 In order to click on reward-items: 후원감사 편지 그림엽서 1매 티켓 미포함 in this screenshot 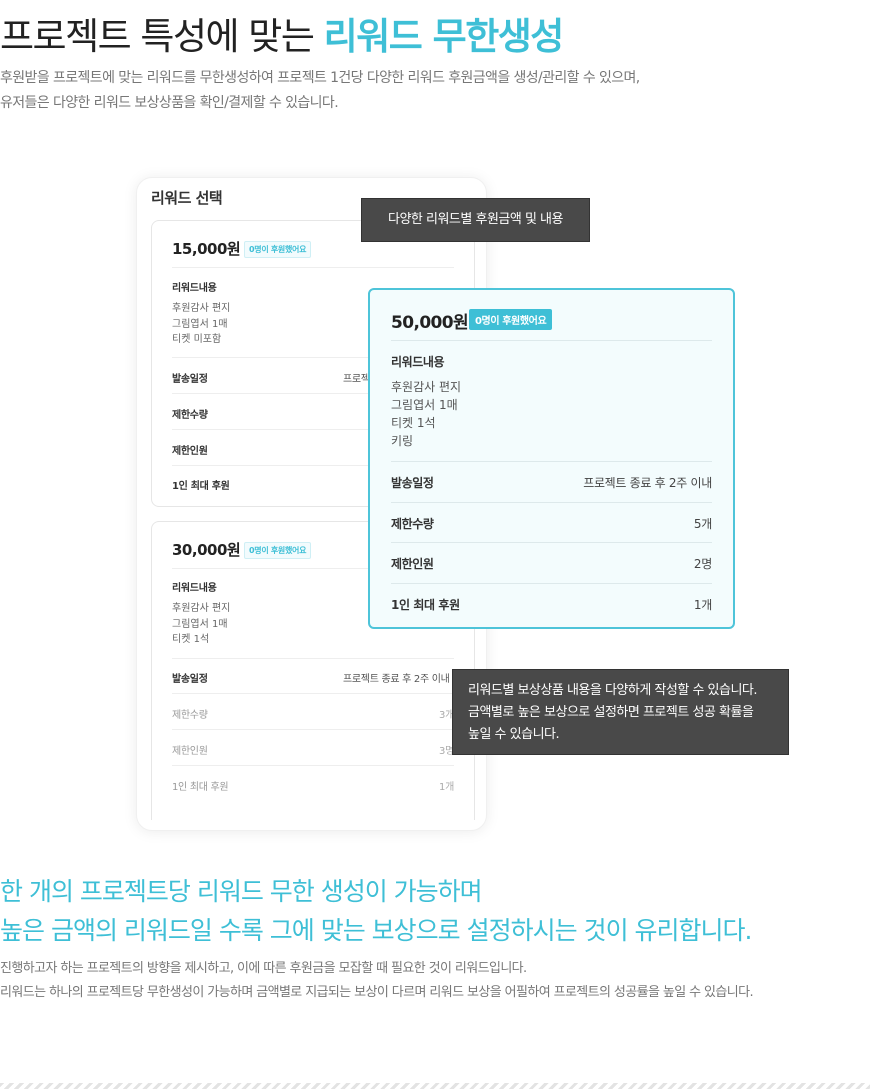, I will do `click(201, 324)`.